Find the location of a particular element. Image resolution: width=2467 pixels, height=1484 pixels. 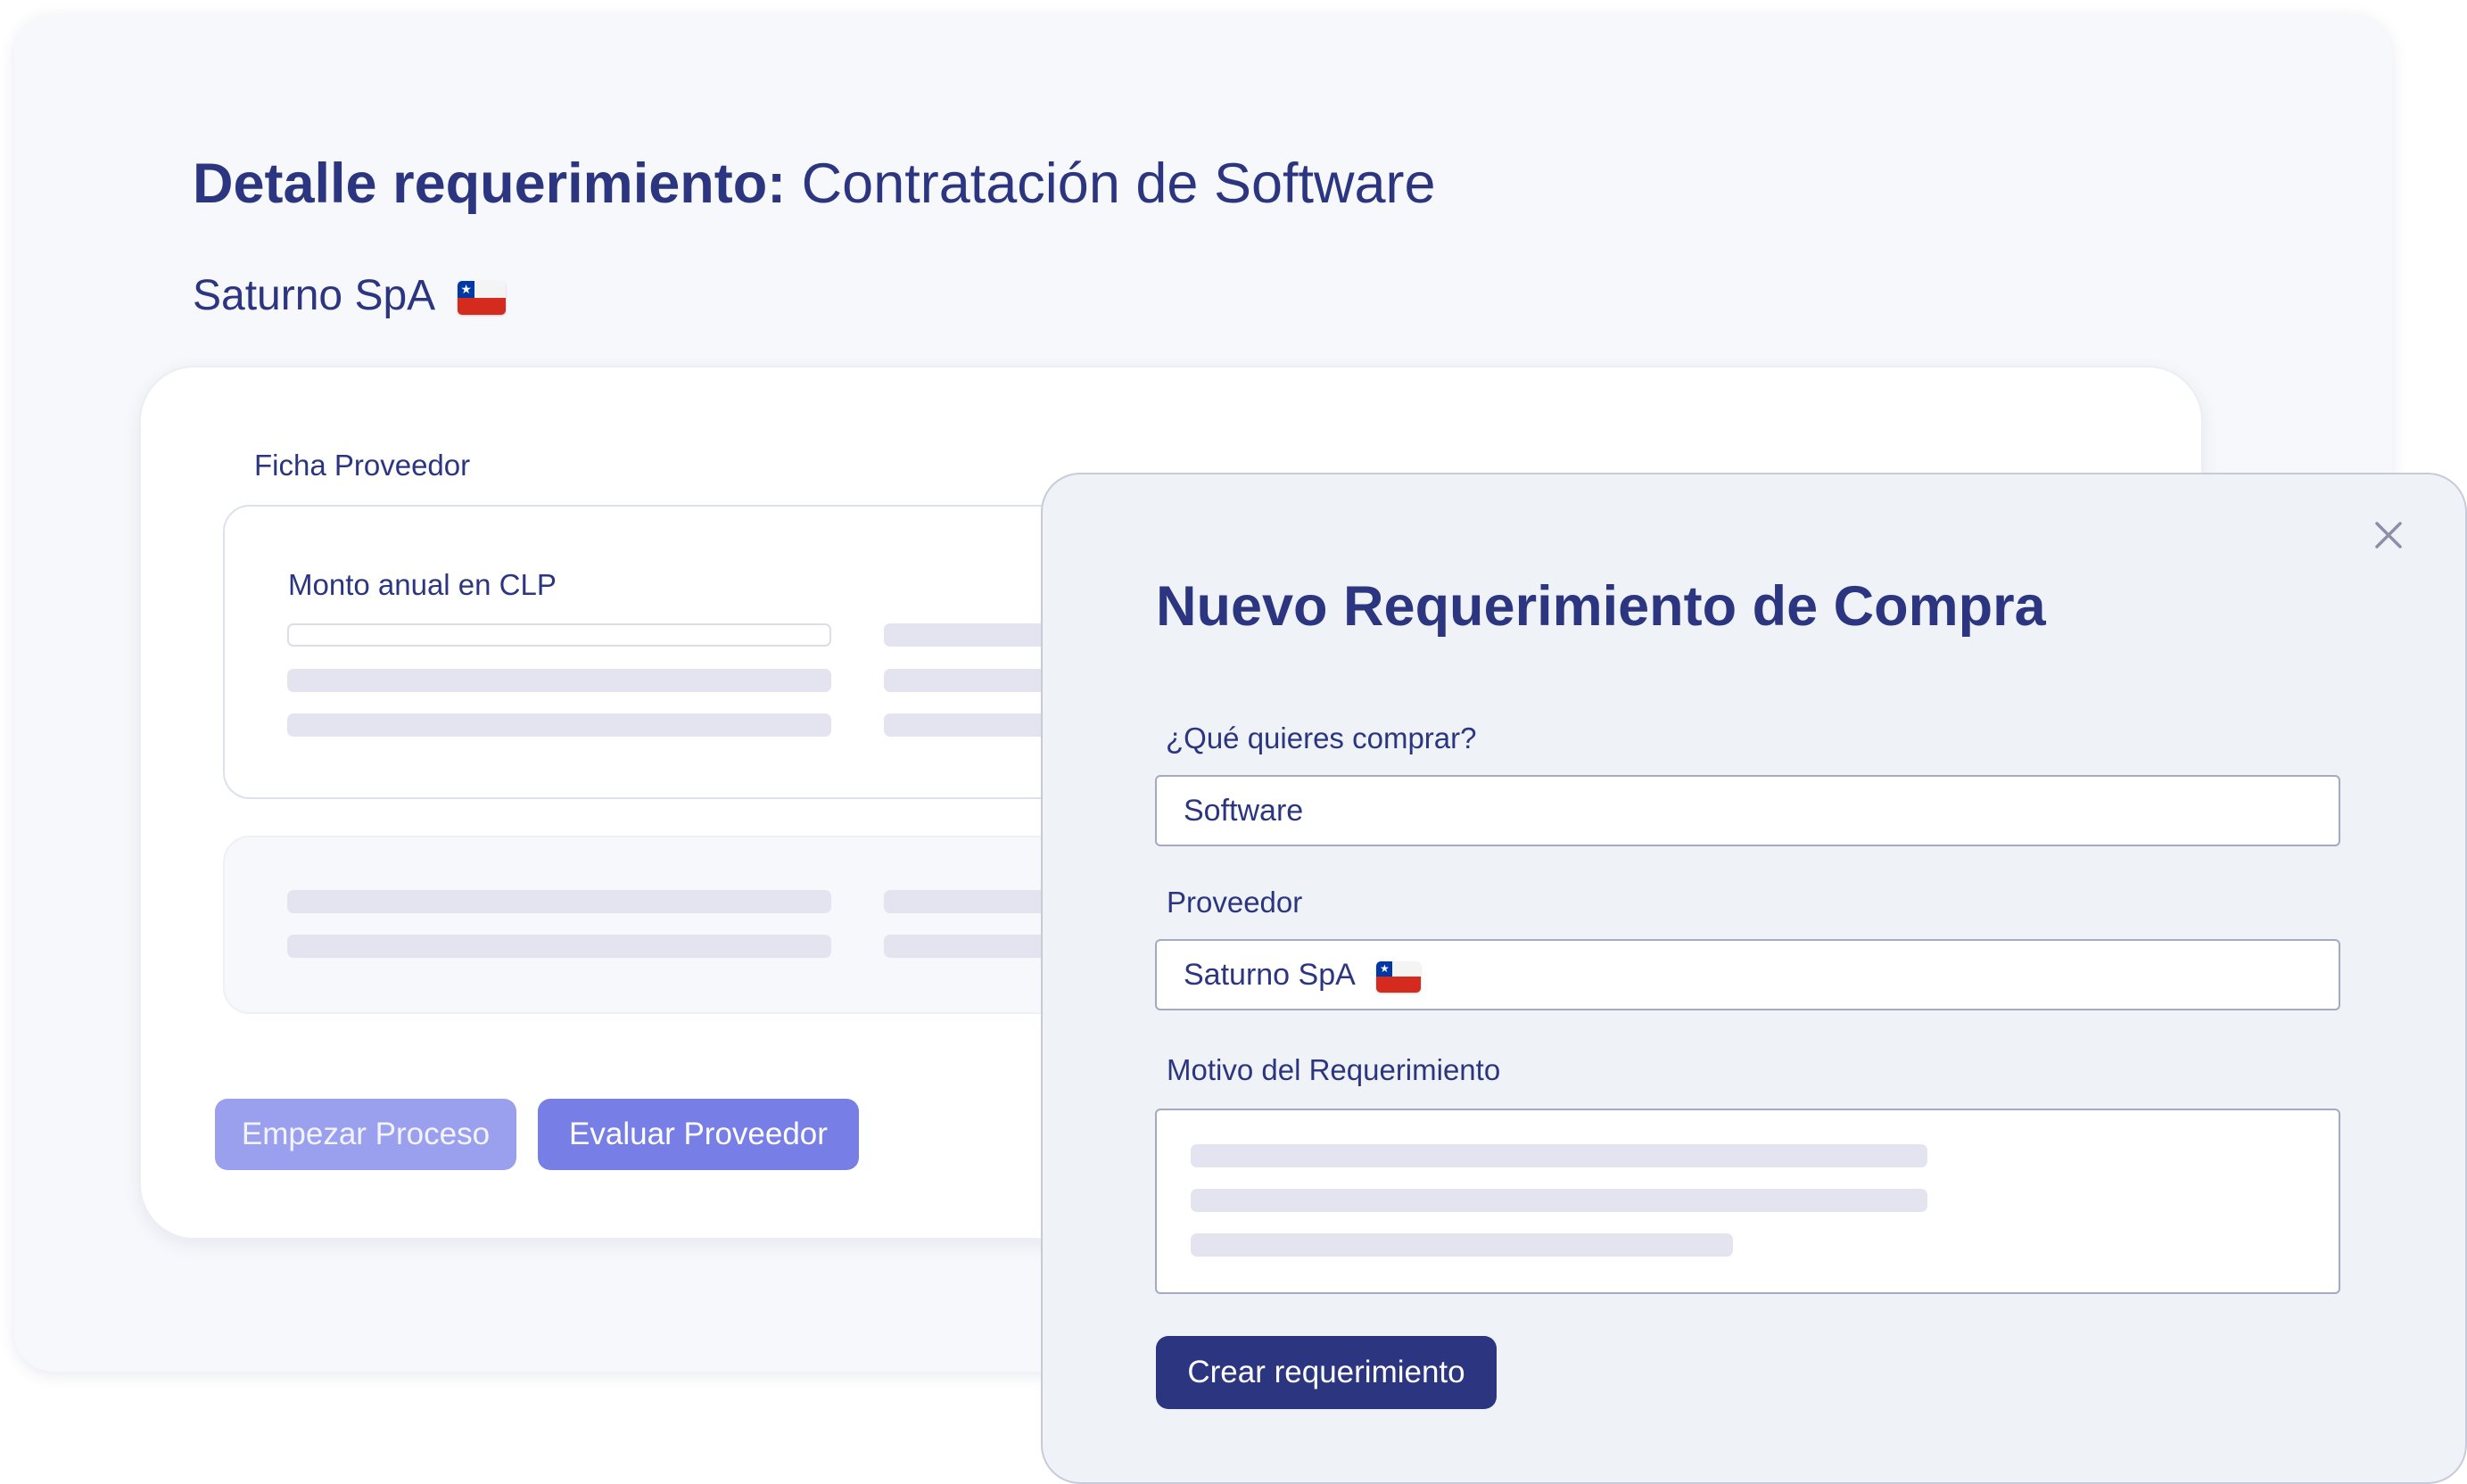

company-heading: Saturno SpA ★ is located at coordinates (349, 297).